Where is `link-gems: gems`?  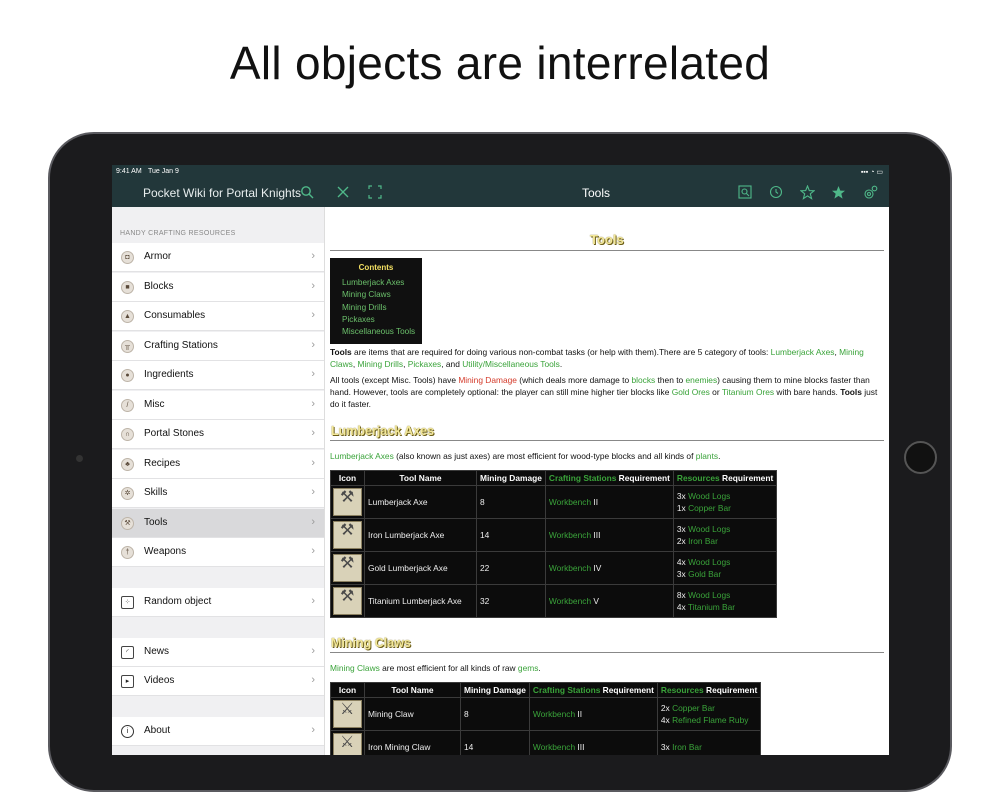
link-gems: gems is located at coordinates (528, 668).